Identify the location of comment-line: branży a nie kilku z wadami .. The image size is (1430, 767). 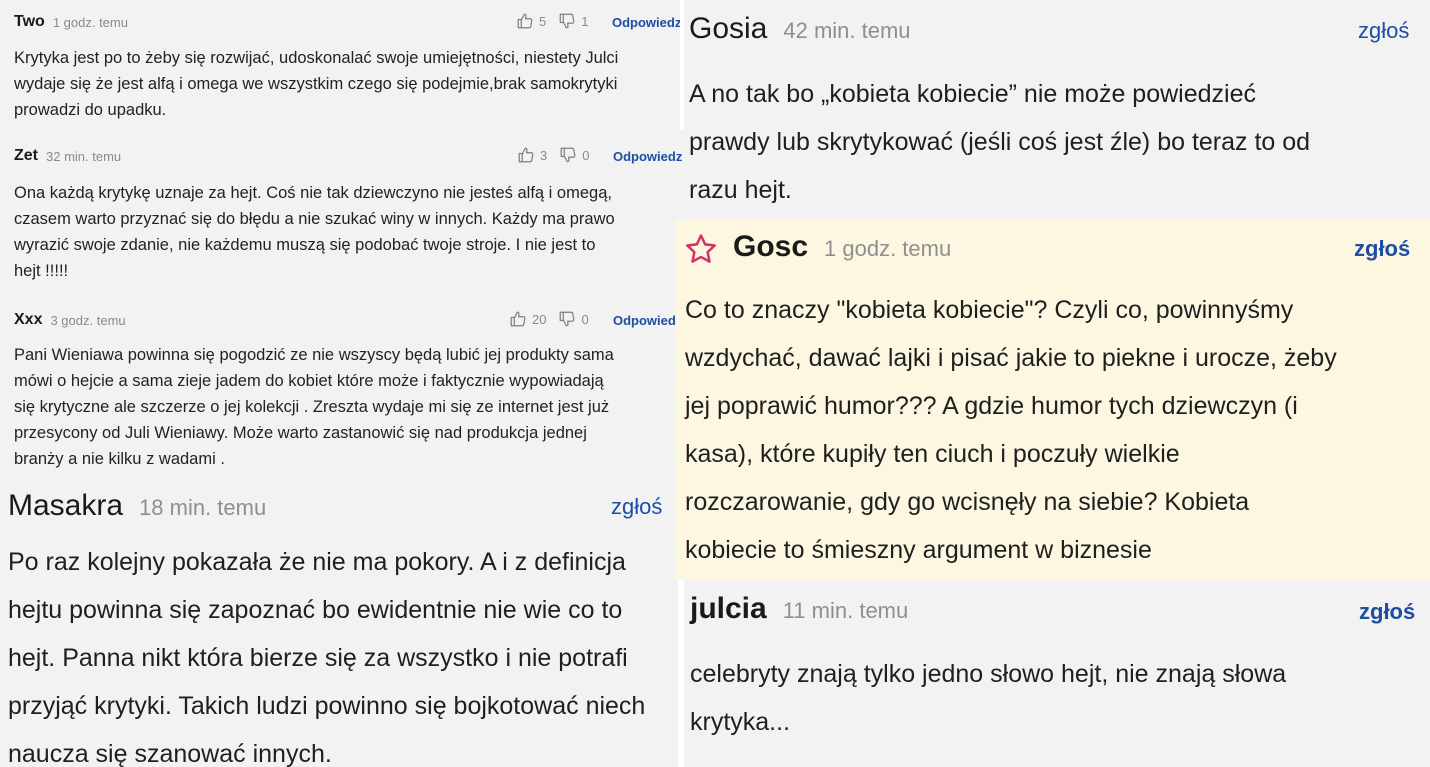
(119, 459).